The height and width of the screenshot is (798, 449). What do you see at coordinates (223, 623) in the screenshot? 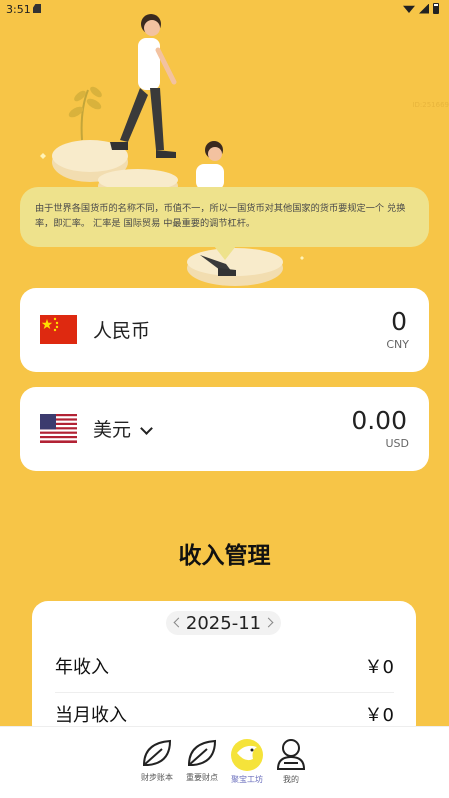
I see `month-selector: 2025-11` at bounding box center [223, 623].